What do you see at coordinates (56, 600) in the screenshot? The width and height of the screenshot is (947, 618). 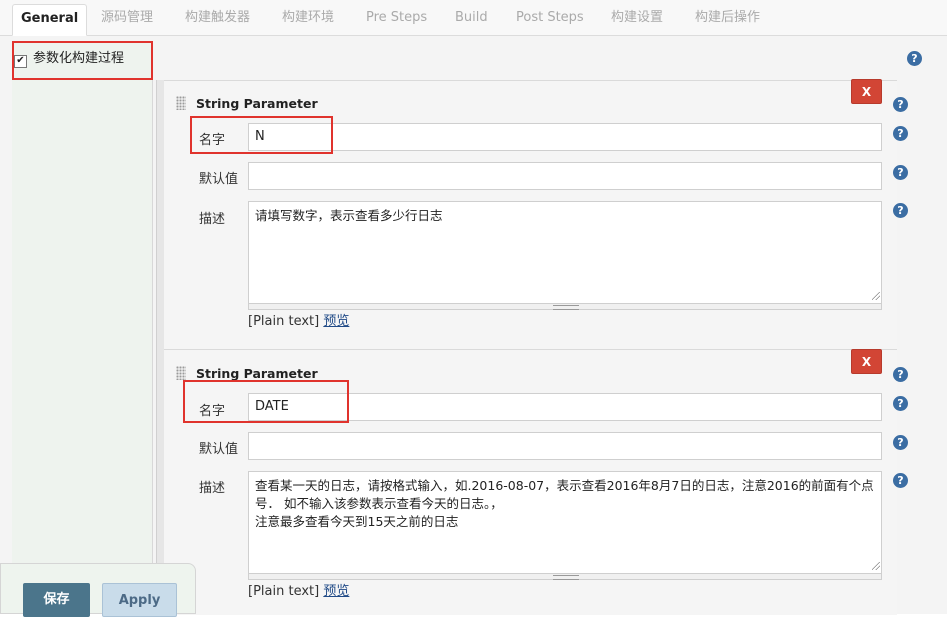 I see `save-button: 保存` at bounding box center [56, 600].